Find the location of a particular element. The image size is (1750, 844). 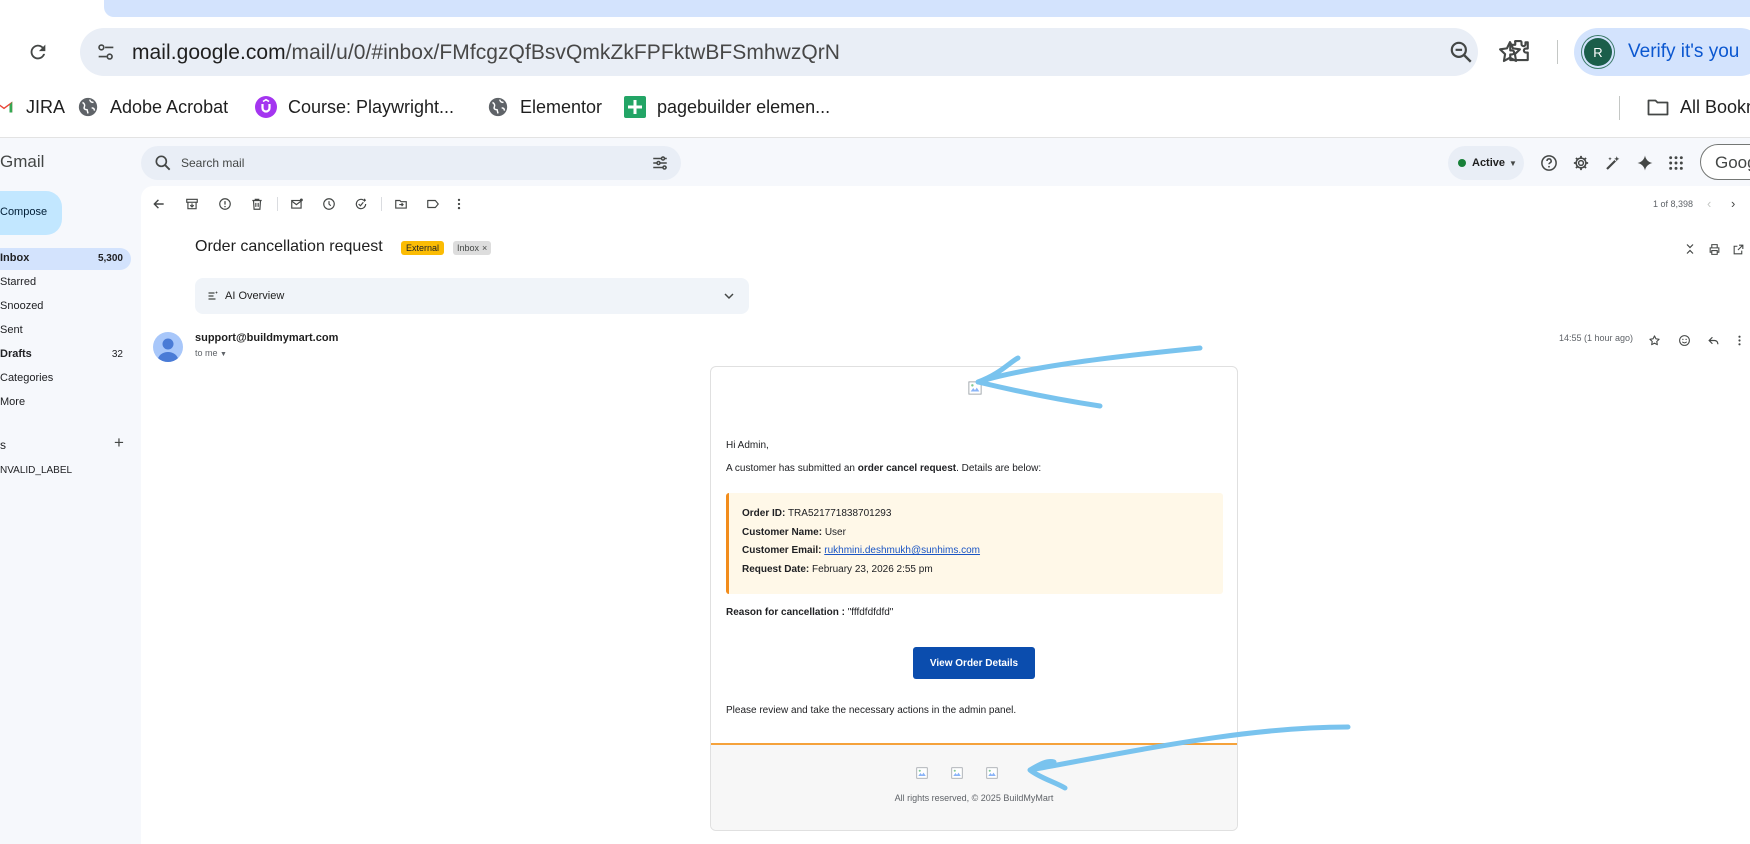

toolbar-divider is located at coordinates (1557, 52).